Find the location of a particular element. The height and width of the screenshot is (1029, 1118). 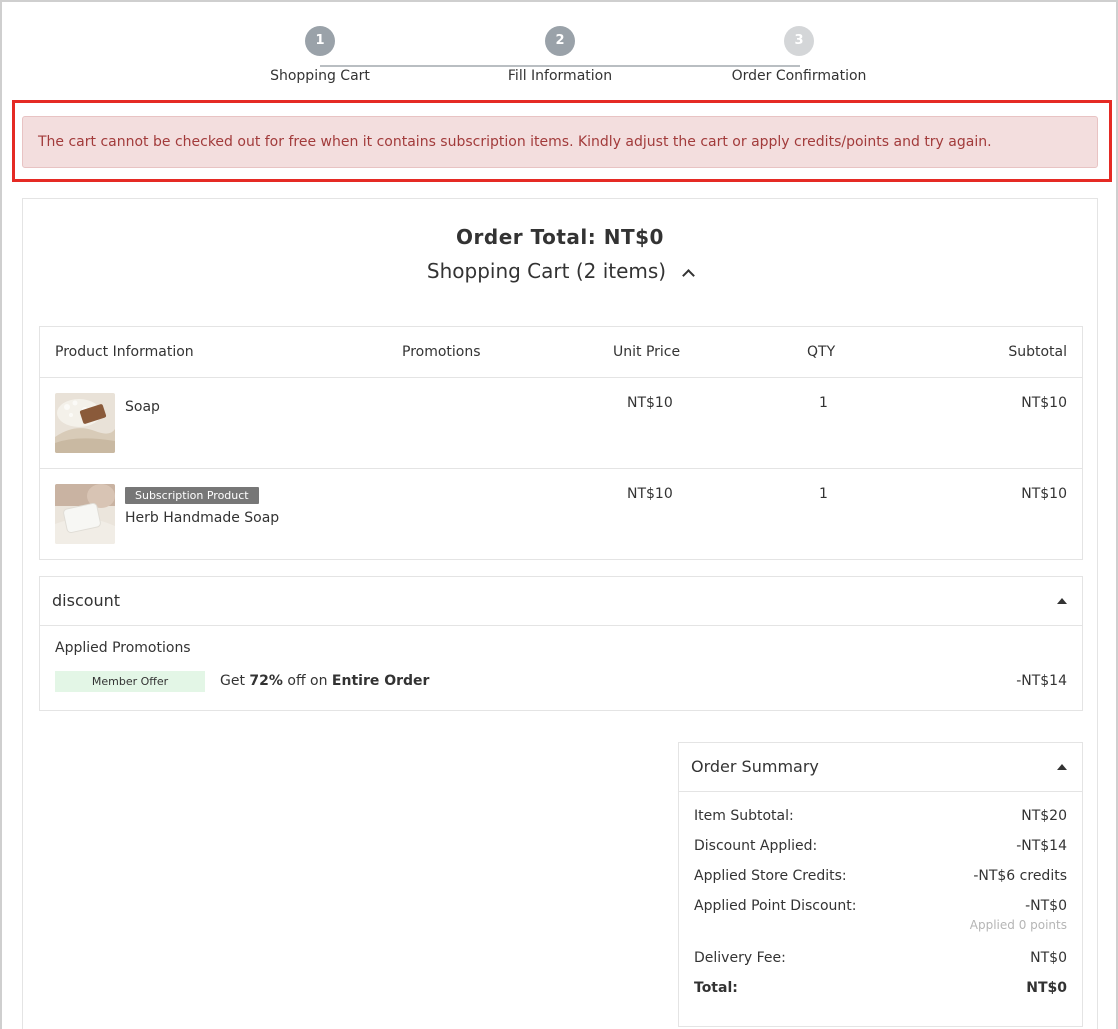

summary-value: -NT$6 credits is located at coordinates (1020, 876).